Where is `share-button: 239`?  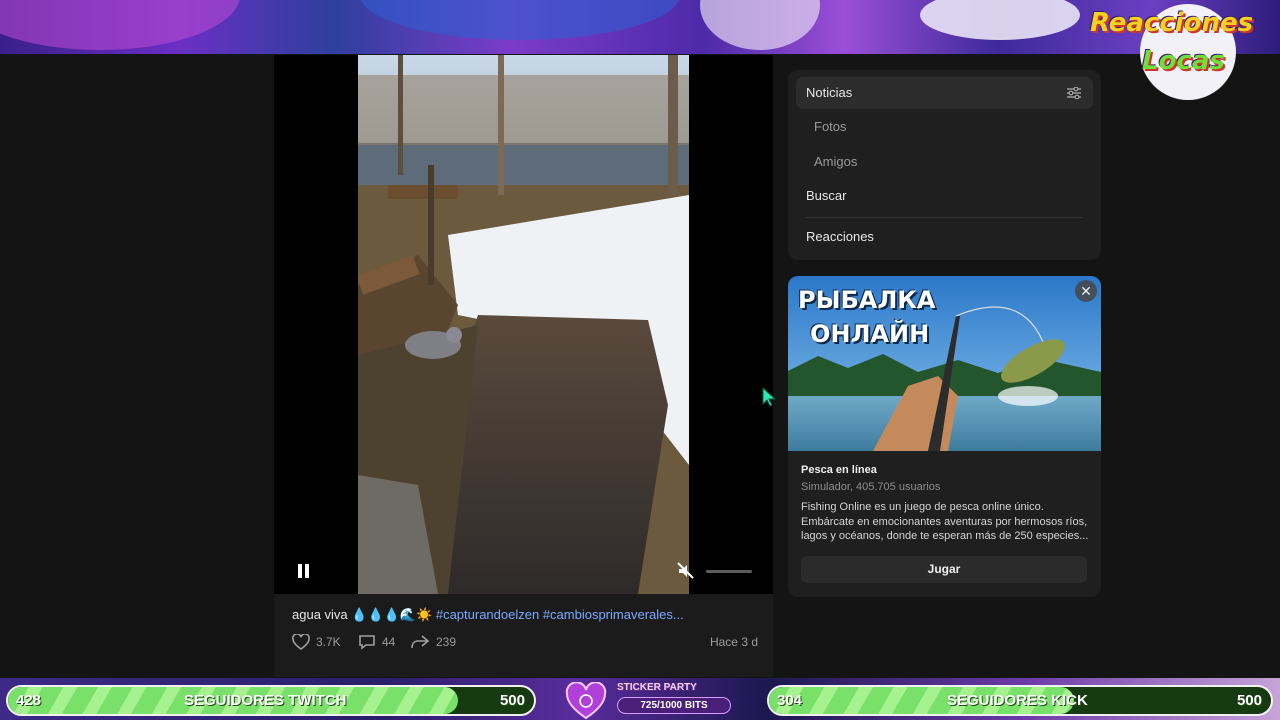
share-button: 239 is located at coordinates (433, 642).